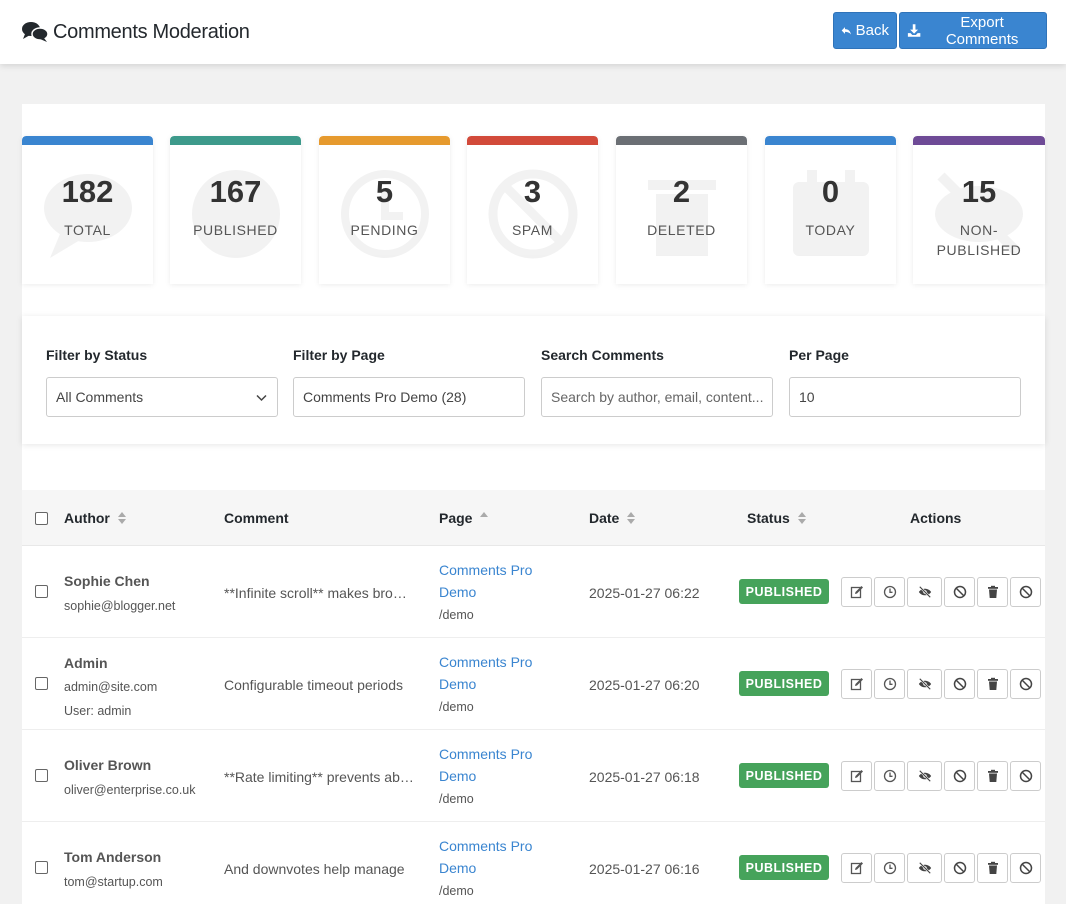 The height and width of the screenshot is (904, 1066). What do you see at coordinates (261, 398) in the screenshot?
I see `chevron-down-icon` at bounding box center [261, 398].